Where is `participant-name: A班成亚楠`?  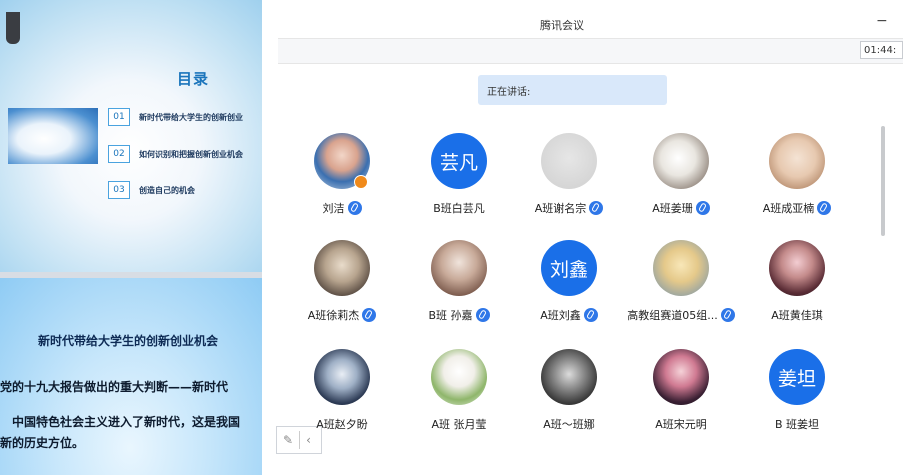 participant-name: A班成亚楠 is located at coordinates (788, 208).